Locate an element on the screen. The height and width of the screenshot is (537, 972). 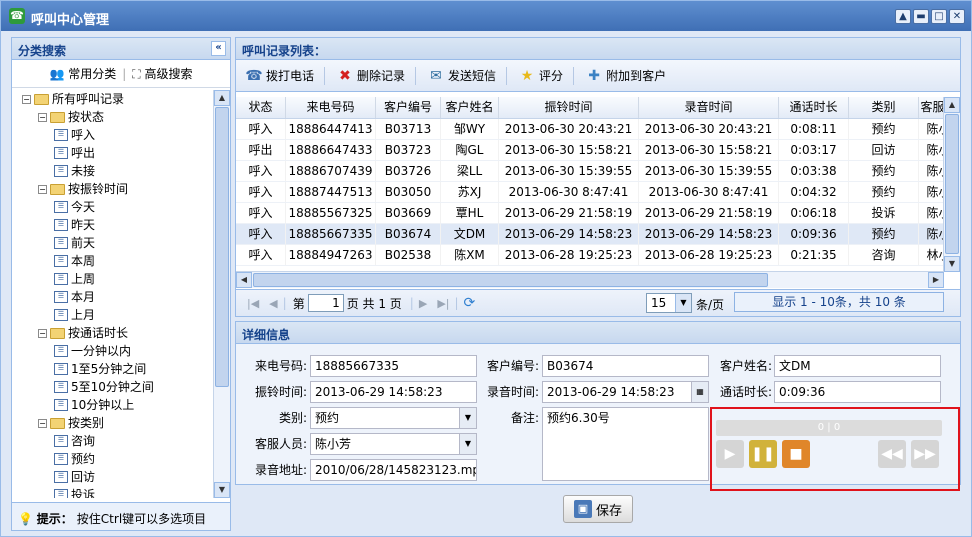
column-header: 录音时间 is located at coordinates (709, 107).